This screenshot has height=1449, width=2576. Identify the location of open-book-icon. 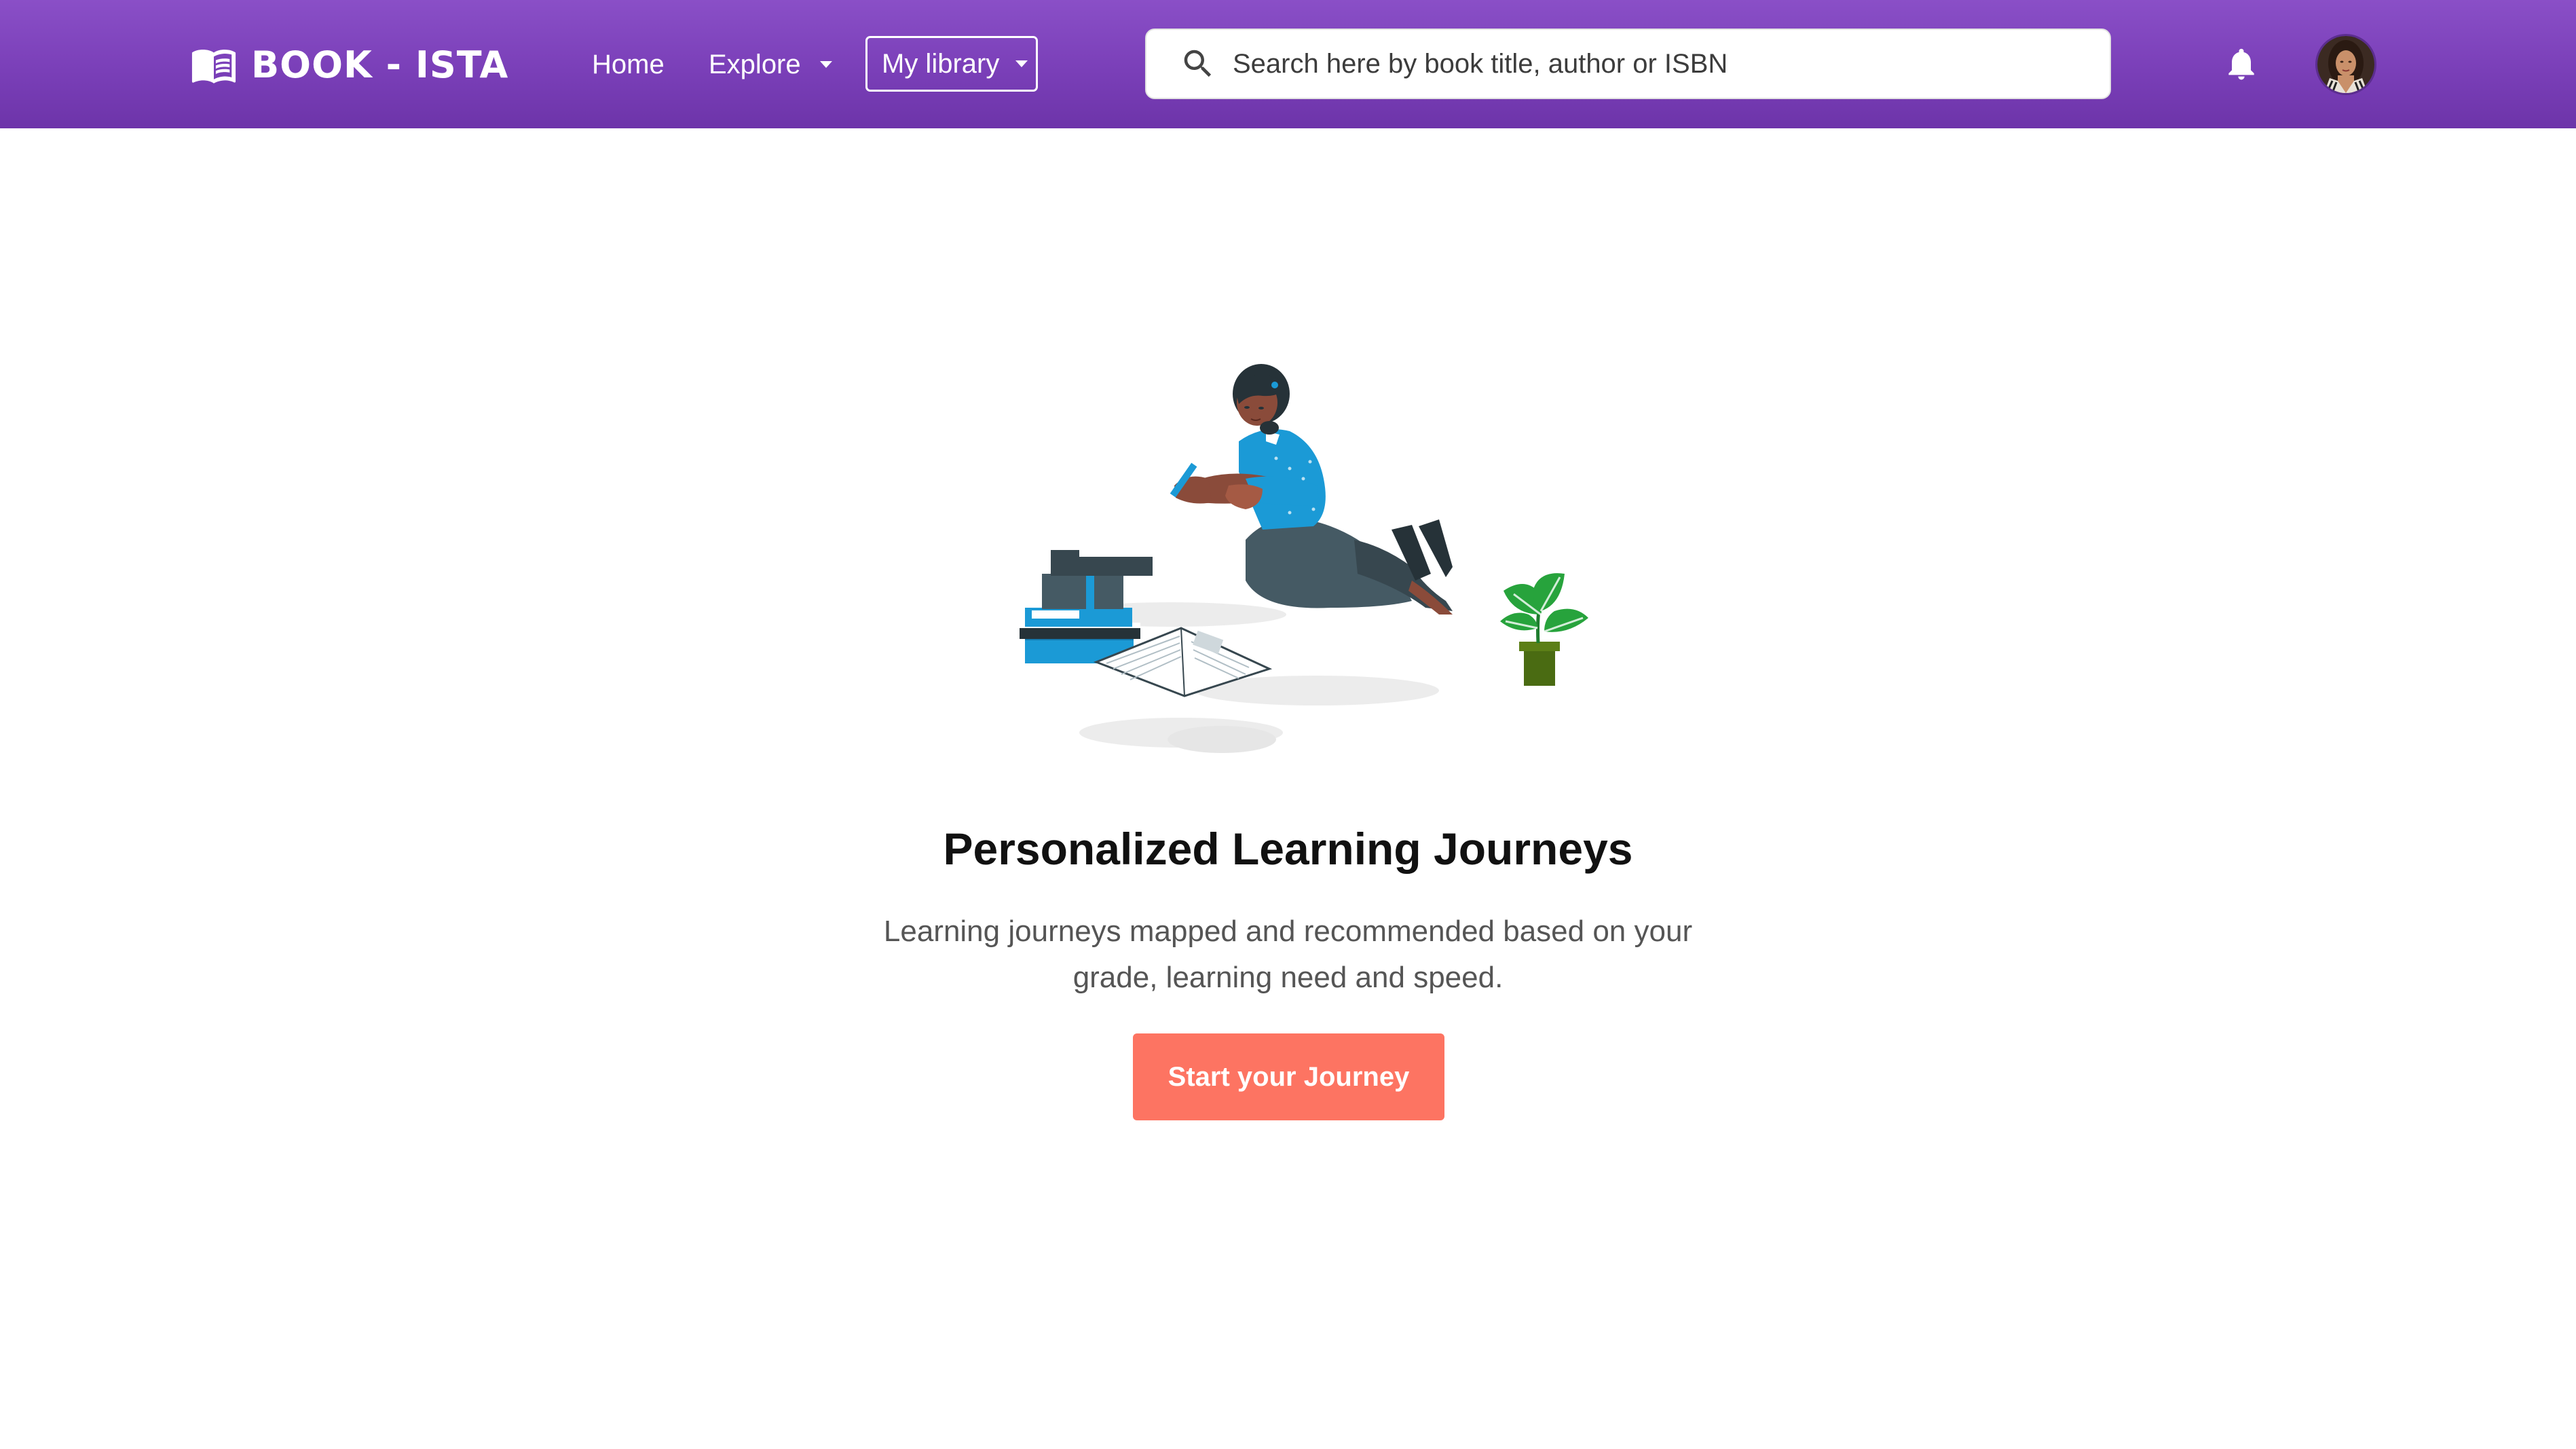
(213, 67).